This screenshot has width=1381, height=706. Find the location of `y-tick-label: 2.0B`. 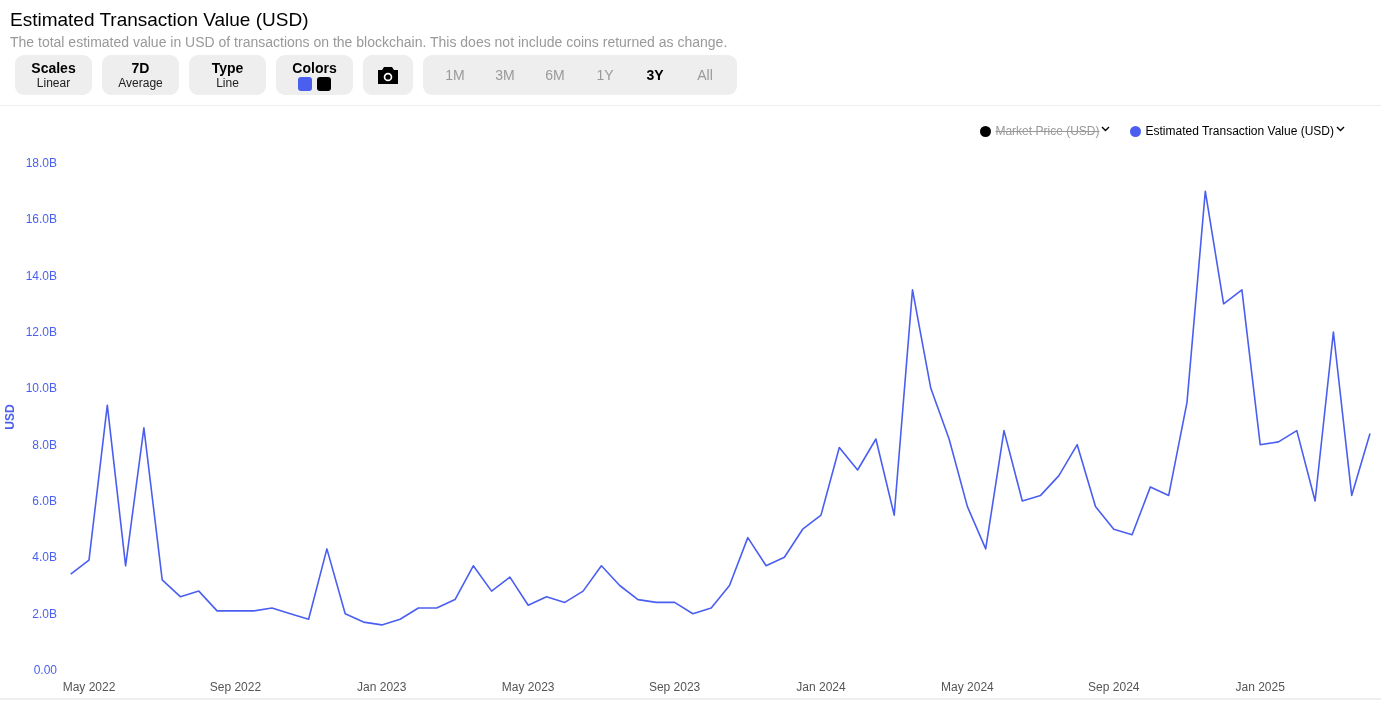

y-tick-label: 2.0B is located at coordinates (44, 613).